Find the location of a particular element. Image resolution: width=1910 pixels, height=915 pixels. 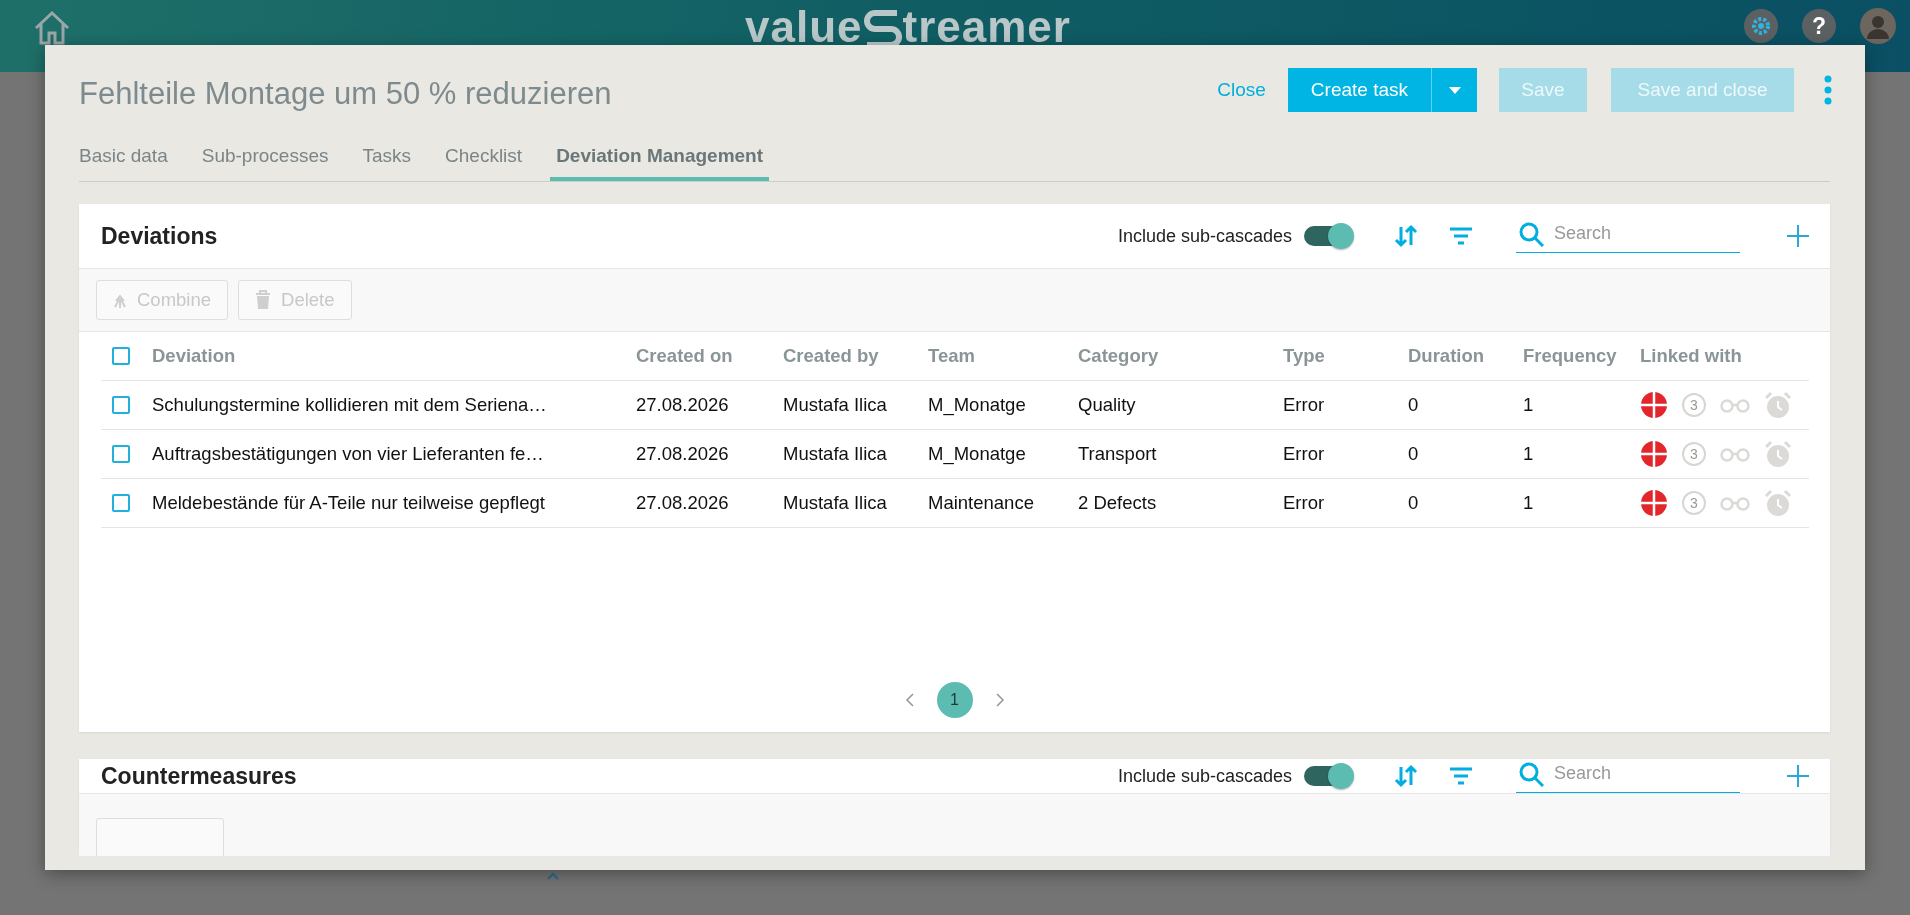

card-title: Countermeasures is located at coordinates (199, 776).